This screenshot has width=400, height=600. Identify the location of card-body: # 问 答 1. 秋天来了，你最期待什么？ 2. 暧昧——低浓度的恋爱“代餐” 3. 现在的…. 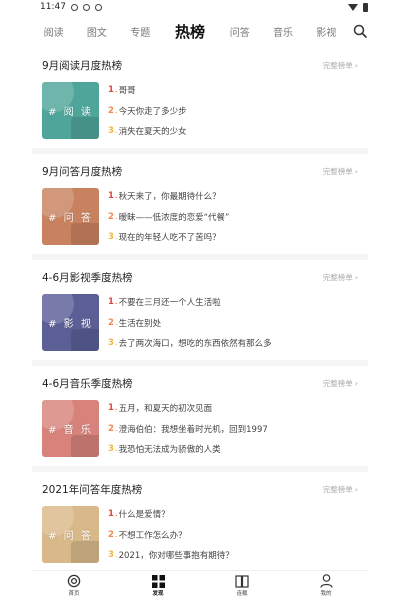
(200, 216).